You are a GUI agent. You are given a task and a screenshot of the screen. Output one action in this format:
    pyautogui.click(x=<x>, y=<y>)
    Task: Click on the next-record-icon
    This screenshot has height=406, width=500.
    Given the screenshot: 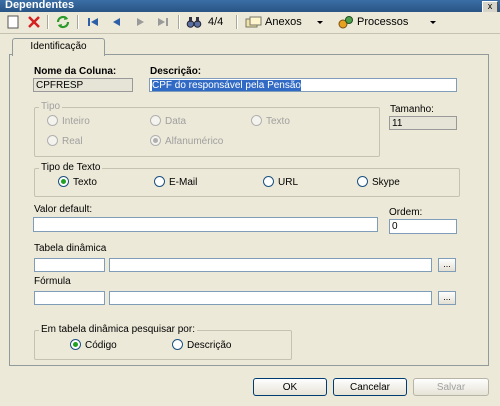 What is the action you would take?
    pyautogui.click(x=140, y=22)
    